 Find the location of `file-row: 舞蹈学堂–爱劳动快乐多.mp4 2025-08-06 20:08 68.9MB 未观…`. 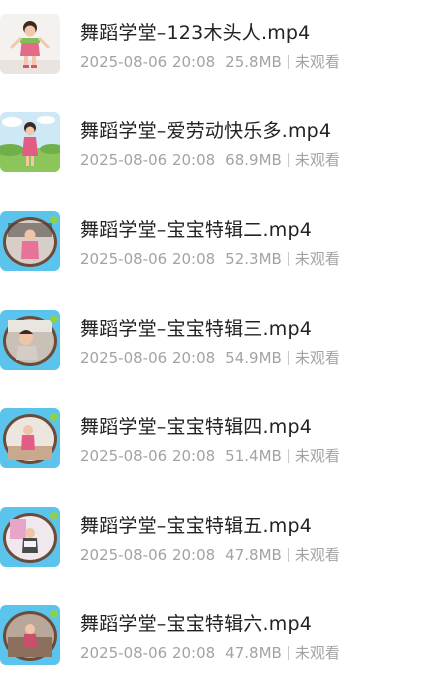

file-row: 舞蹈学堂–爱劳动快乐多.mp4 2025-08-06 20:08 68.9MB 未观… is located at coordinates (223, 147).